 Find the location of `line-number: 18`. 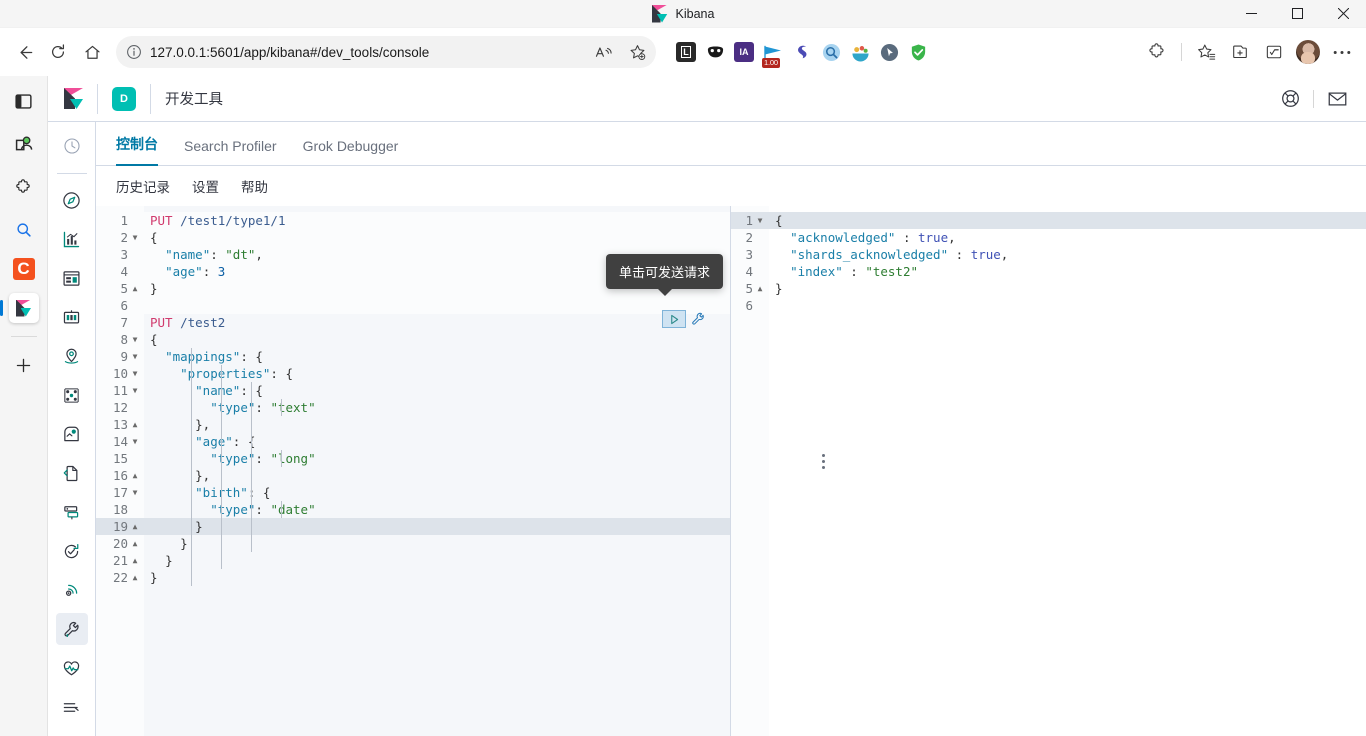

line-number: 18 is located at coordinates (120, 509).